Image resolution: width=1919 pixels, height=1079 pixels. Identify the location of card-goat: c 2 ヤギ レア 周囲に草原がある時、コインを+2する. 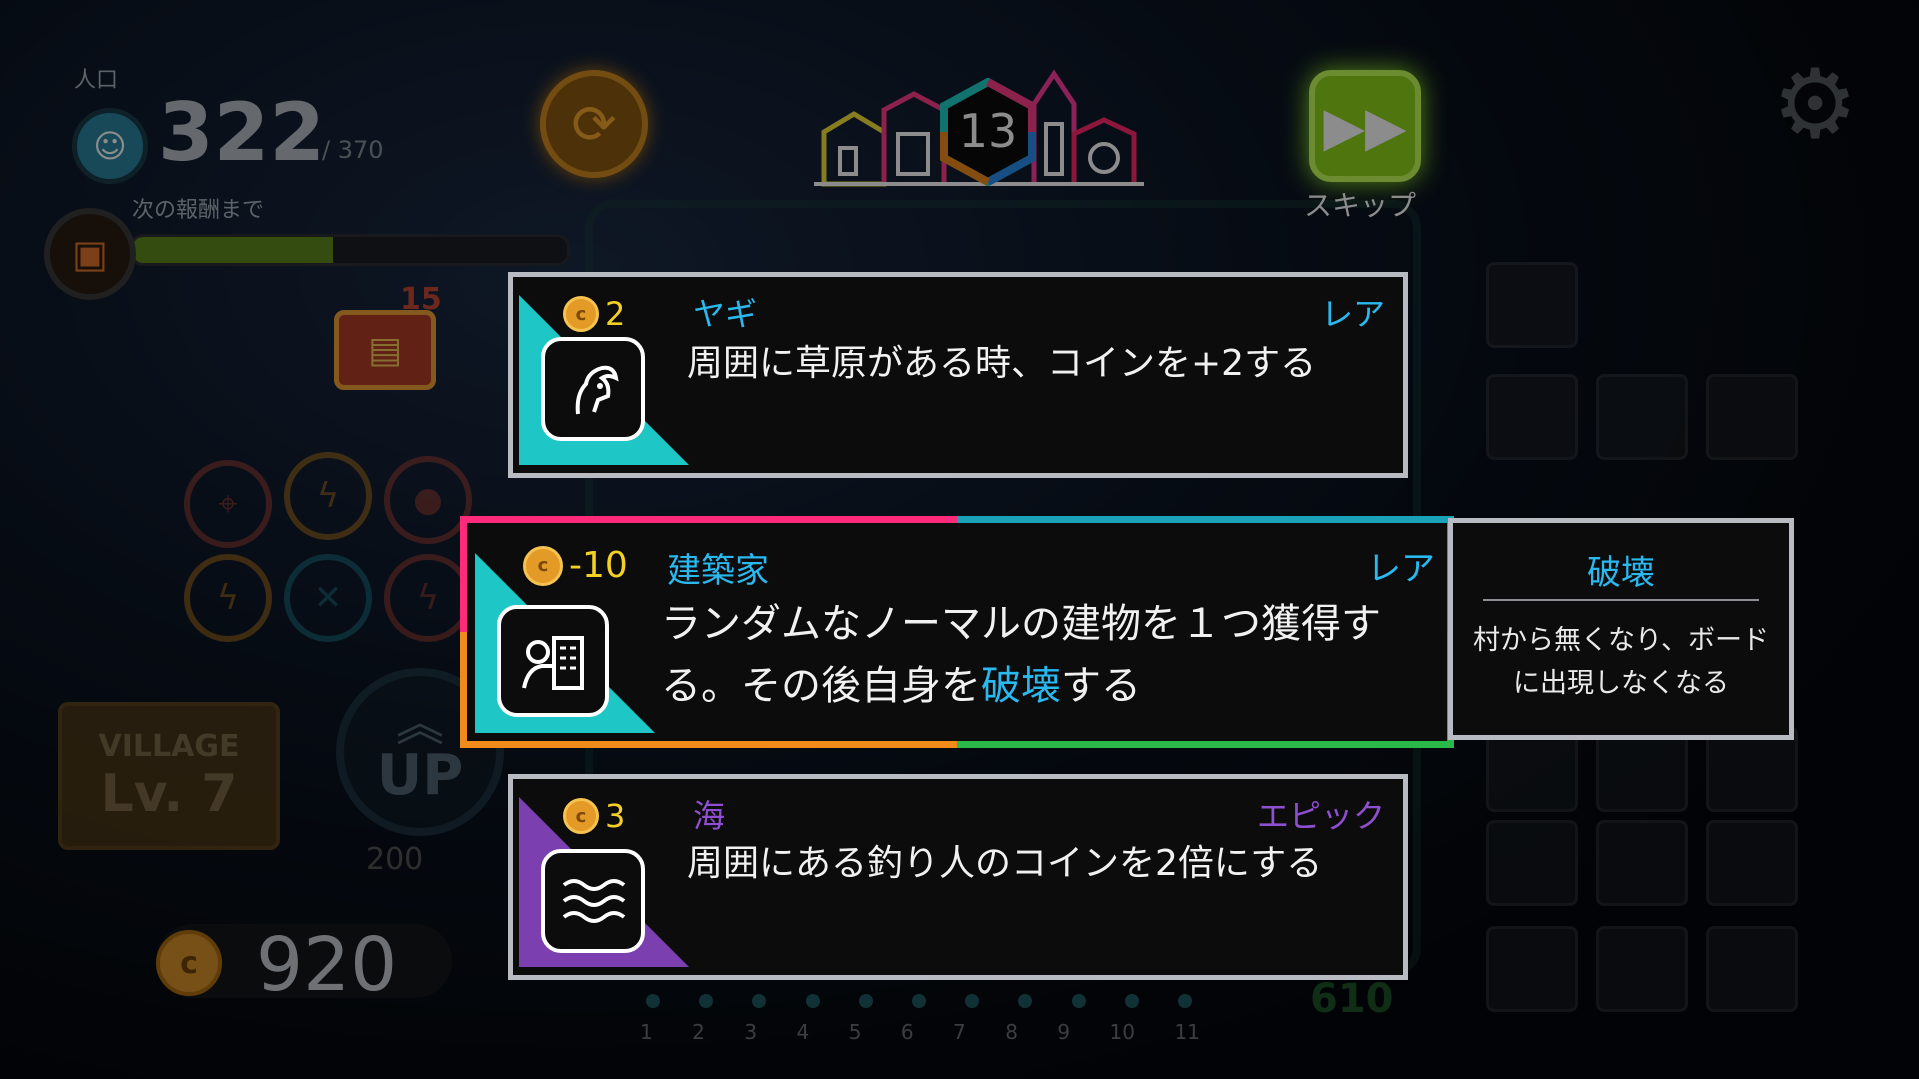
(958, 375).